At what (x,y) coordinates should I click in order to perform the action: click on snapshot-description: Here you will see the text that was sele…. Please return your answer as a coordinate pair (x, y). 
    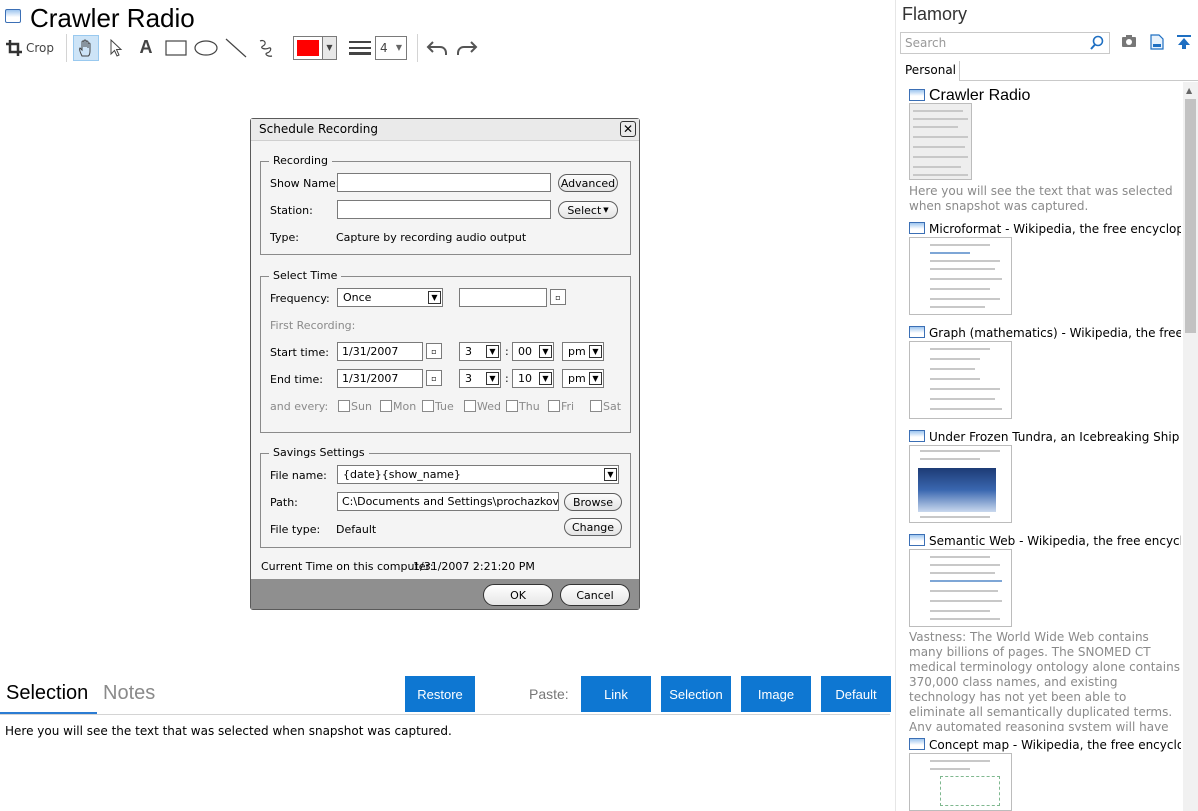
    Looking at the image, I should click on (1041, 198).